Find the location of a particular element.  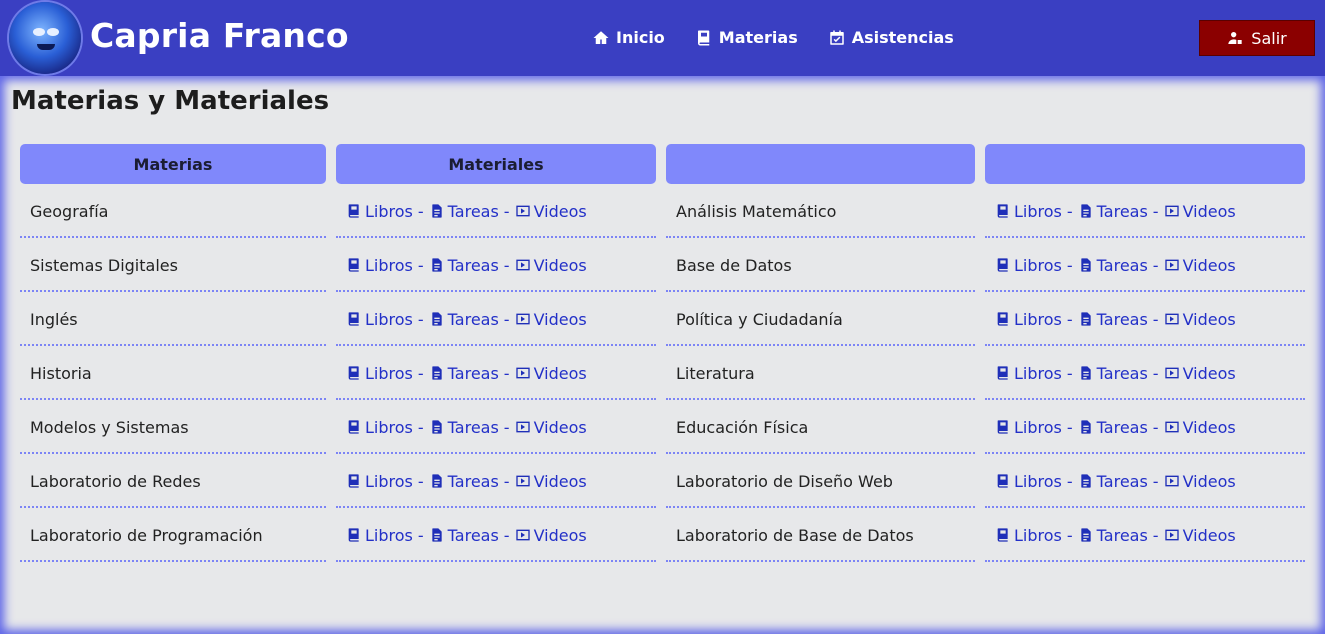

column-header-materiales: Materiales is located at coordinates (496, 164).